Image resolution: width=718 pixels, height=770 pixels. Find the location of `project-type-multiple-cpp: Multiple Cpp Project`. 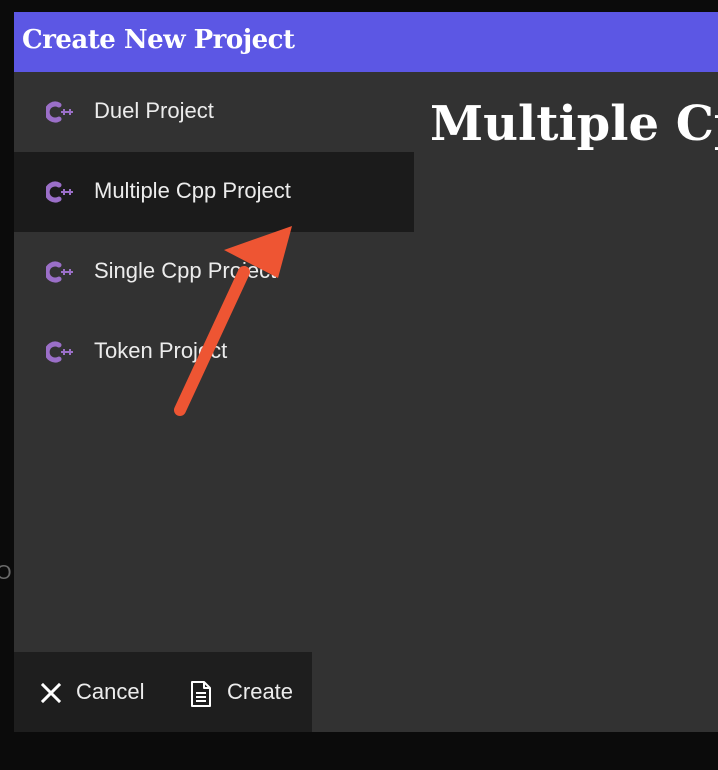

project-type-multiple-cpp: Multiple Cpp Project is located at coordinates (214, 192).